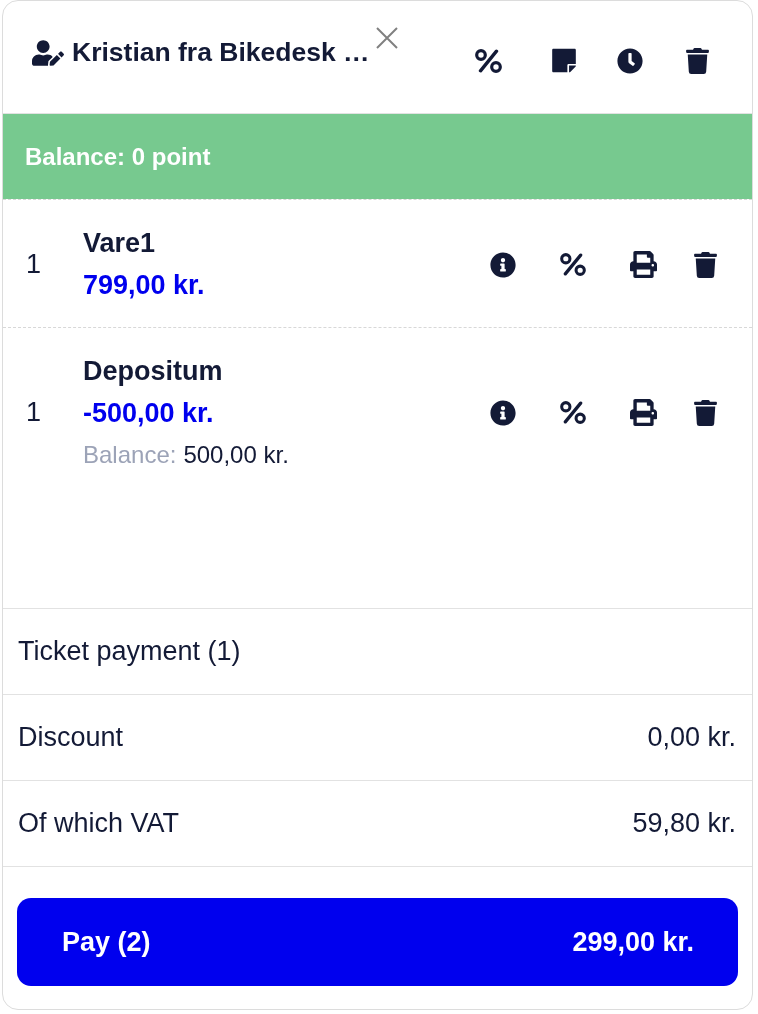  I want to click on pay-button: Pay (2) 299,00 kr., so click(377, 942).